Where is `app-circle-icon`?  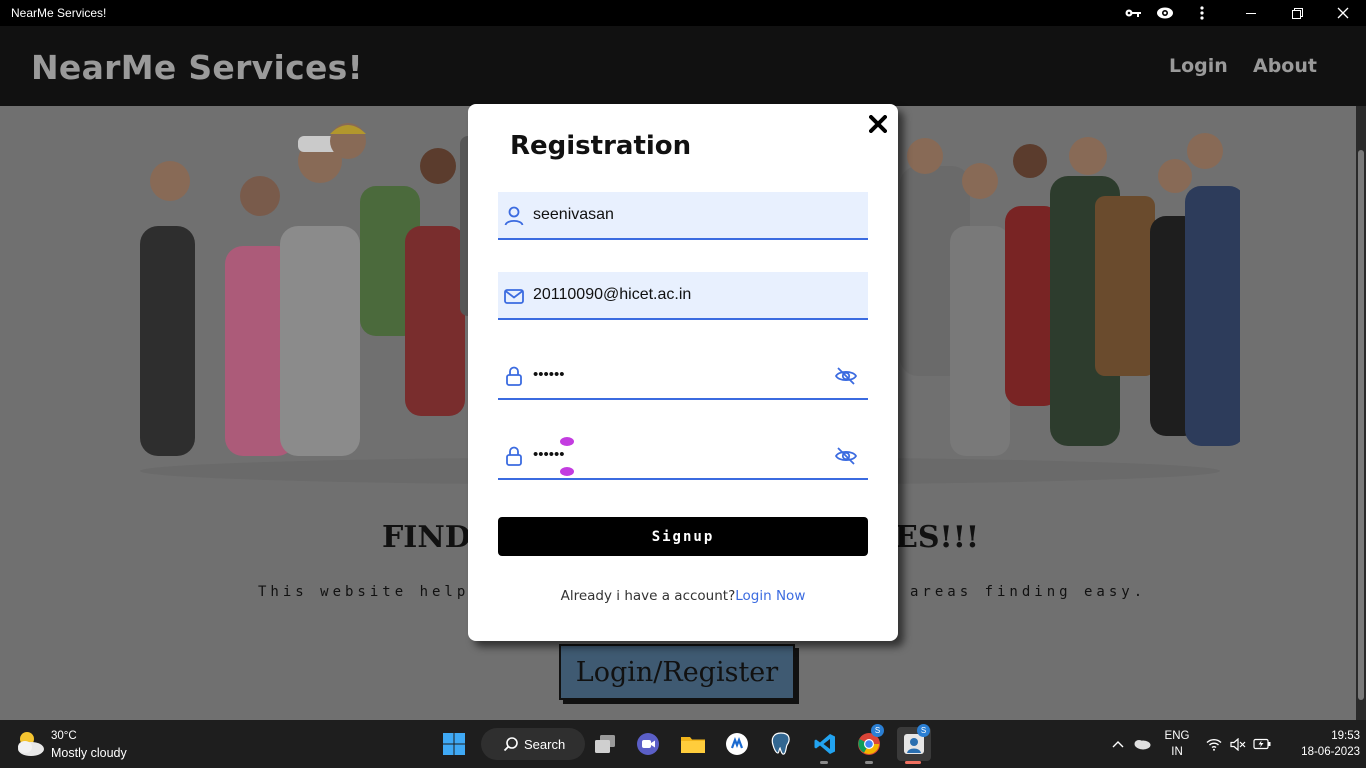 app-circle-icon is located at coordinates (737, 744).